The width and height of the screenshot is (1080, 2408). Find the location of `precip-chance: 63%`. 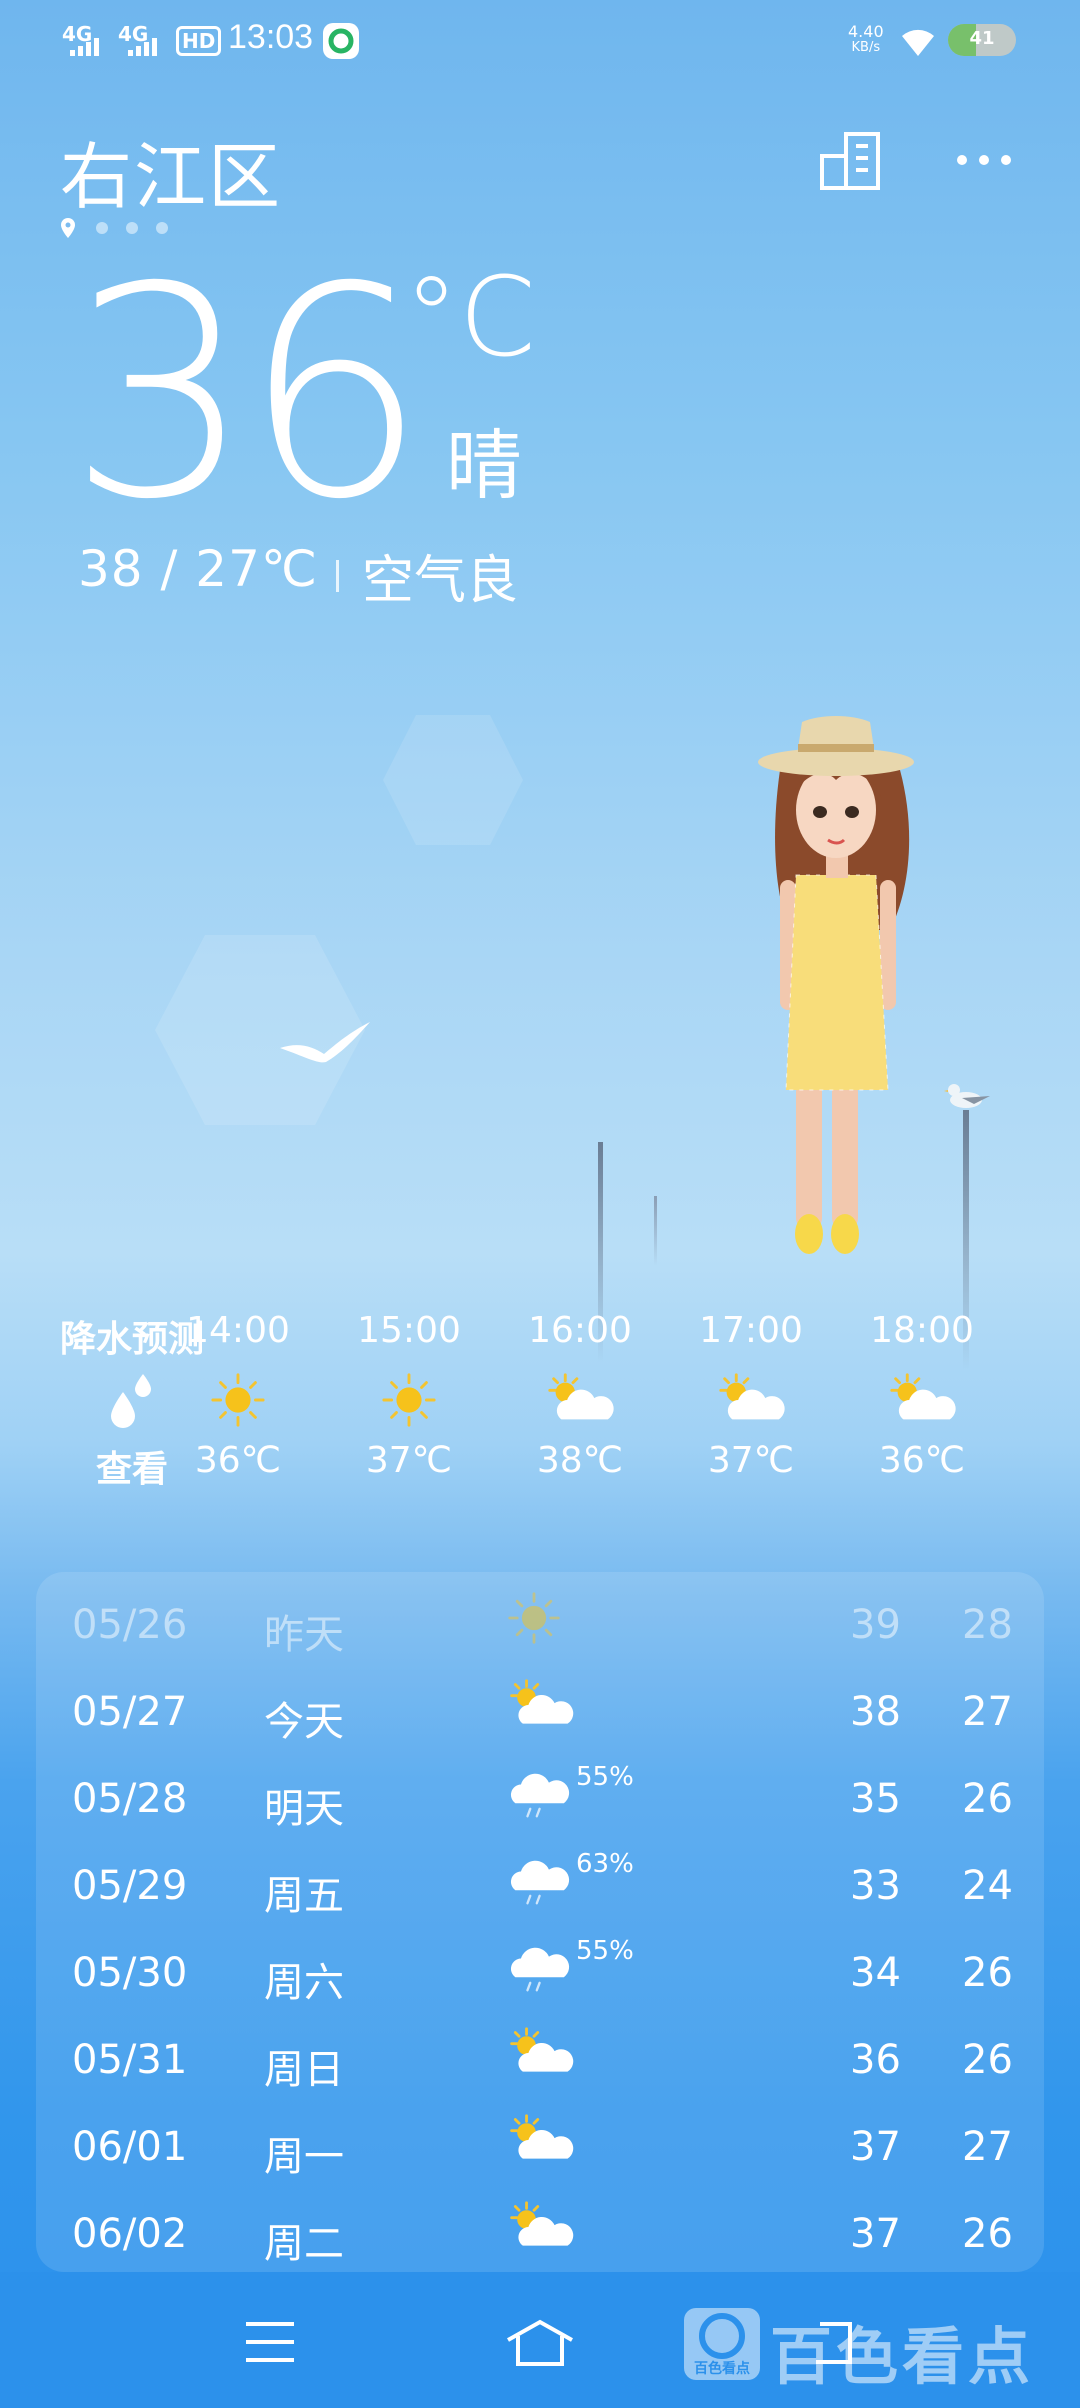

precip-chance: 63% is located at coordinates (605, 1864).